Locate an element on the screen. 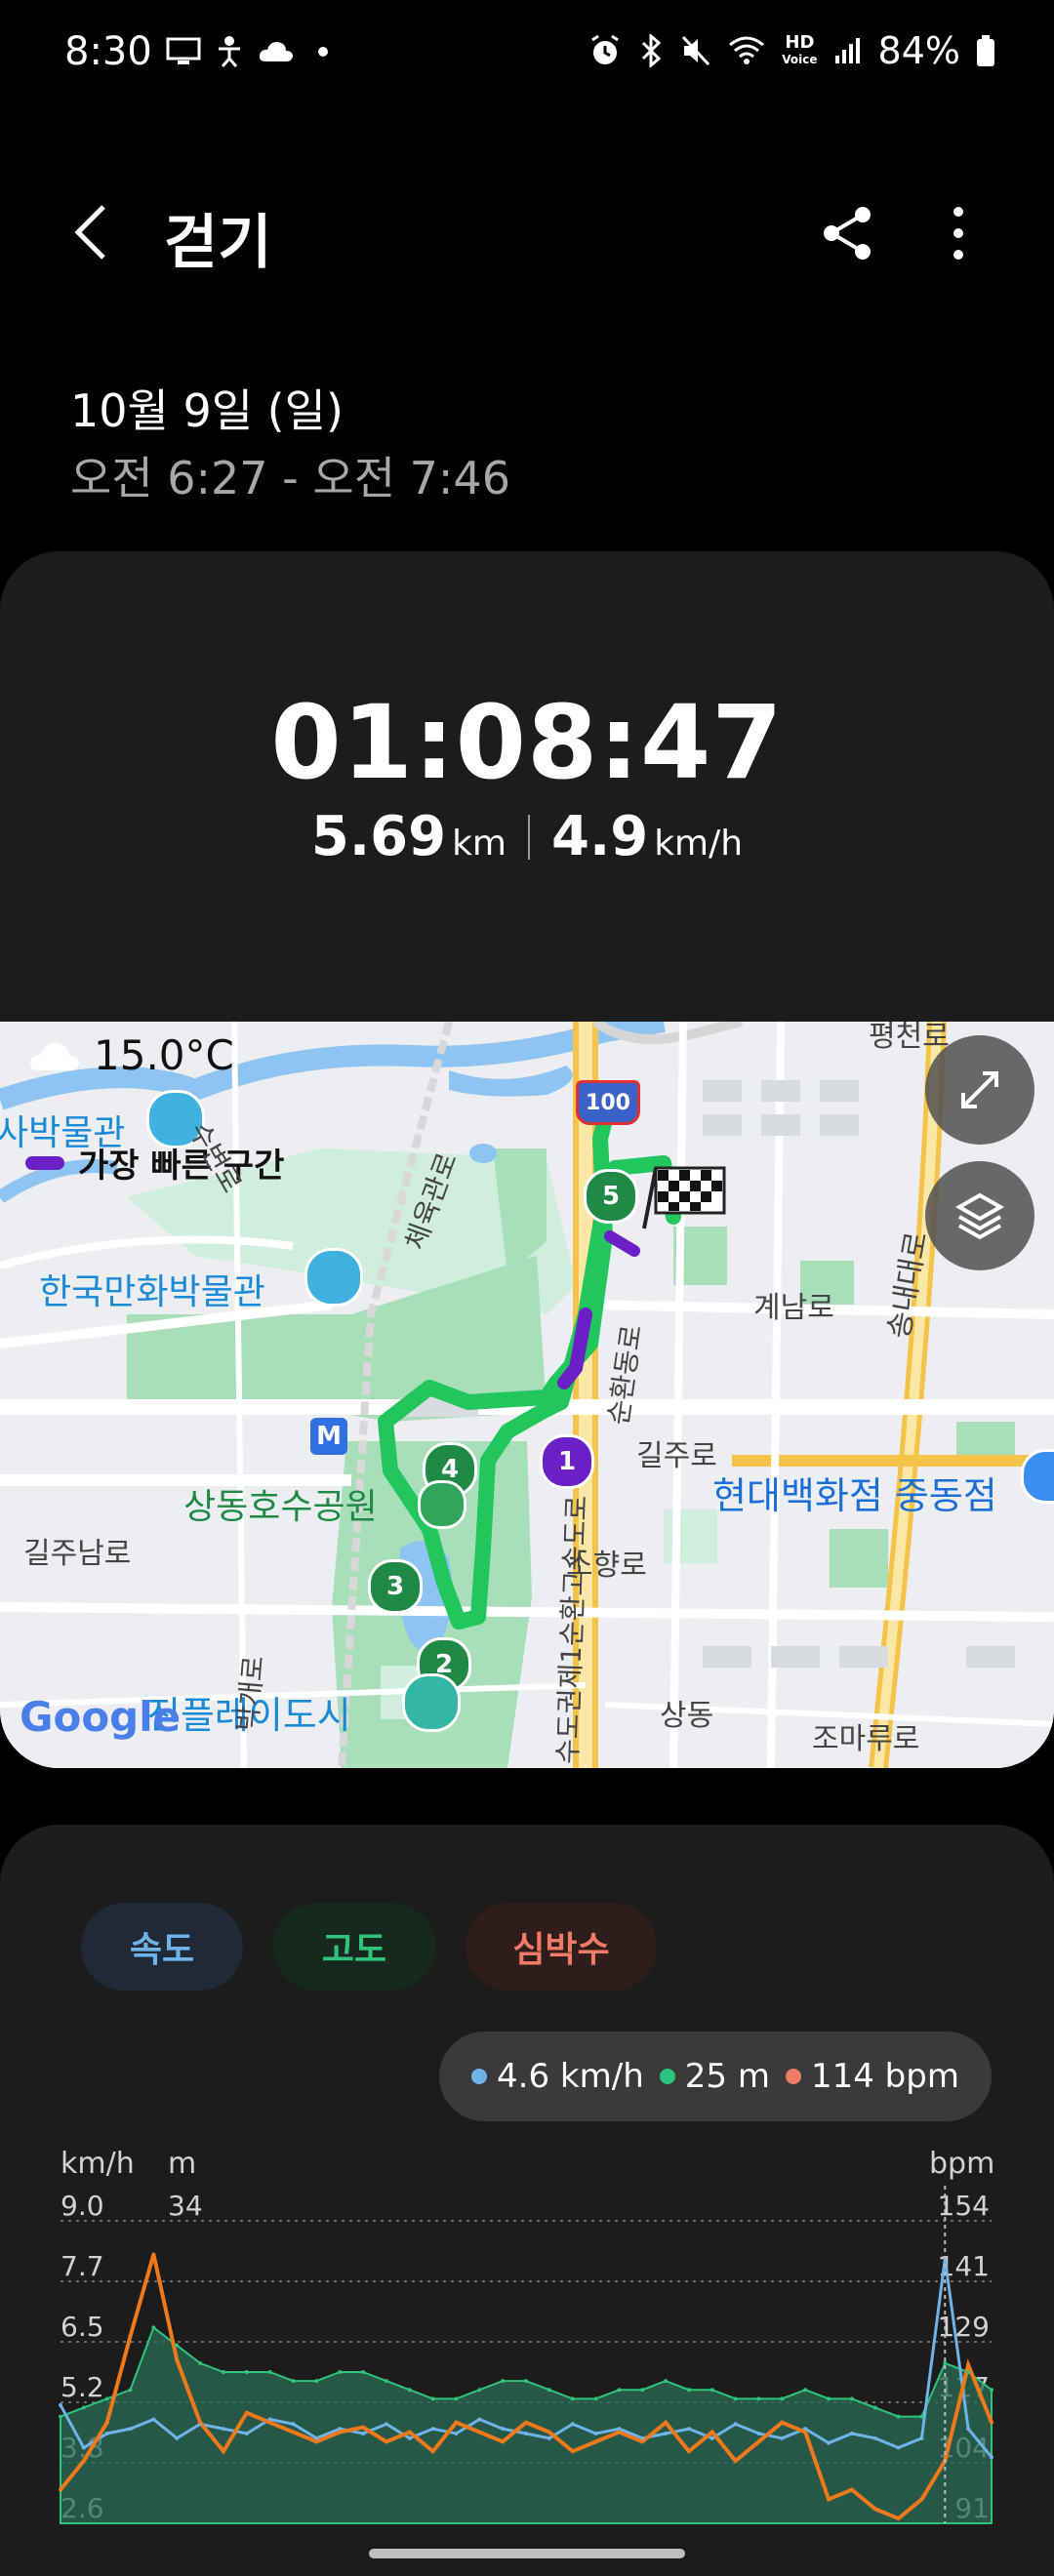 This screenshot has height=2576, width=1054. session-date: 10월 9일 (일) is located at coordinates (207, 410).